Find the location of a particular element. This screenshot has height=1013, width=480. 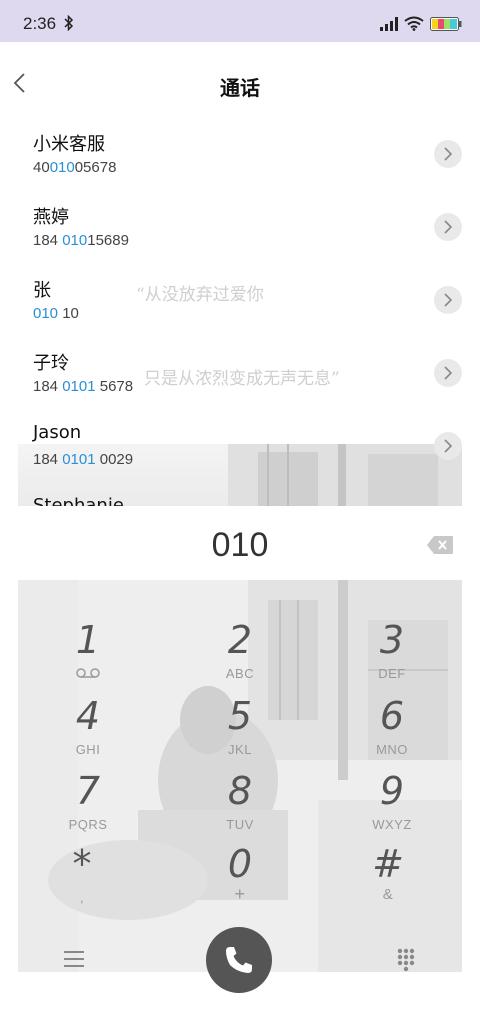

dialed-number: 010 is located at coordinates (240, 545).